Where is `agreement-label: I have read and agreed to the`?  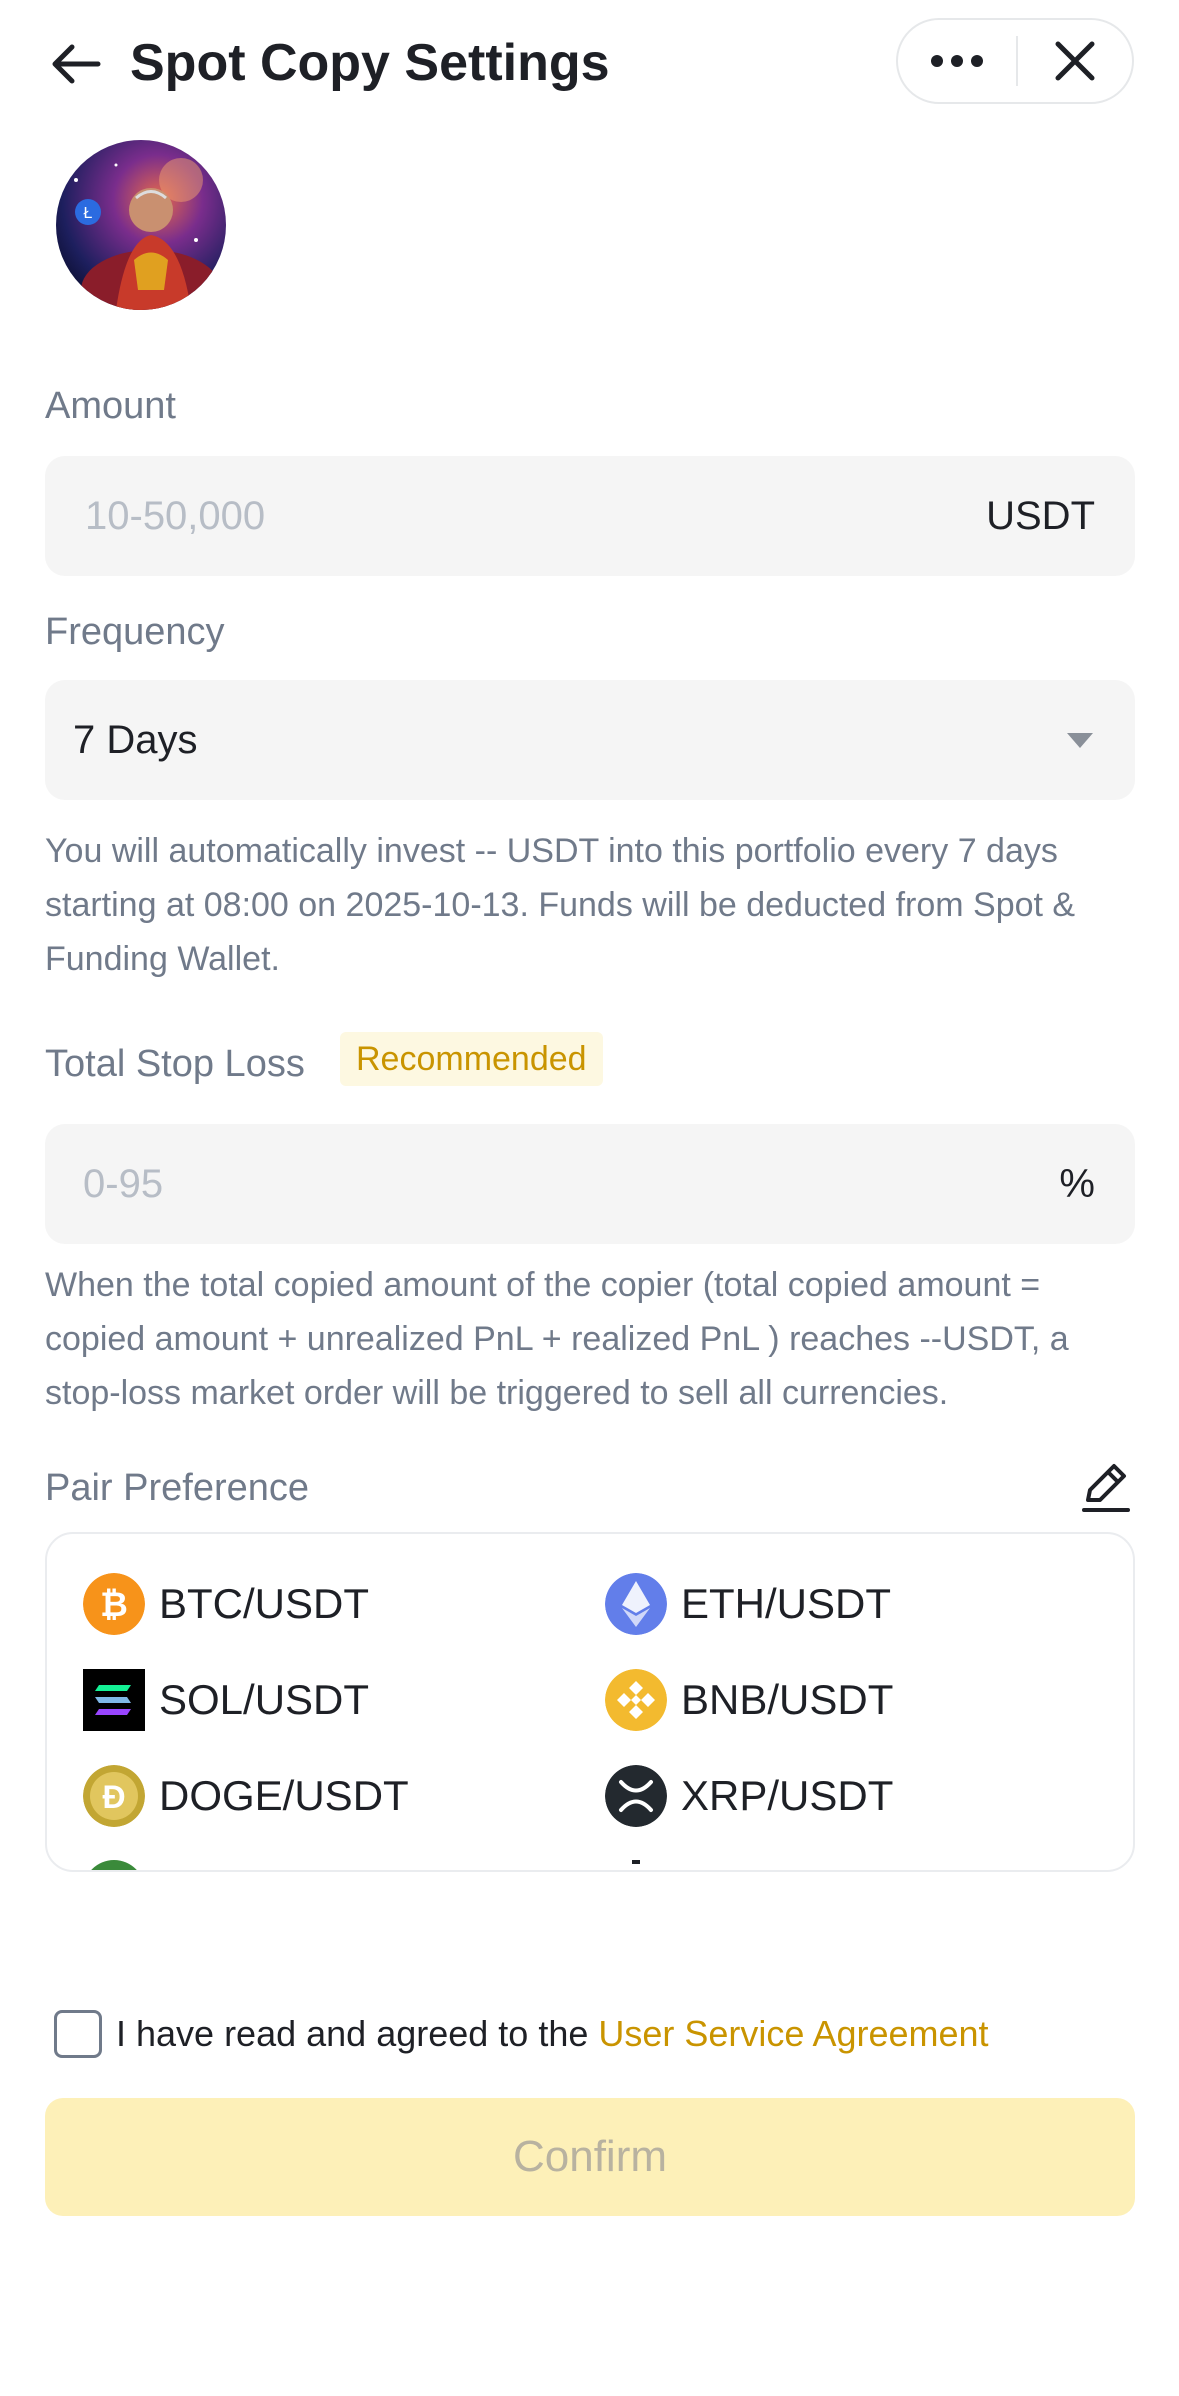
agreement-label: I have read and agreed to the is located at coordinates (357, 2033).